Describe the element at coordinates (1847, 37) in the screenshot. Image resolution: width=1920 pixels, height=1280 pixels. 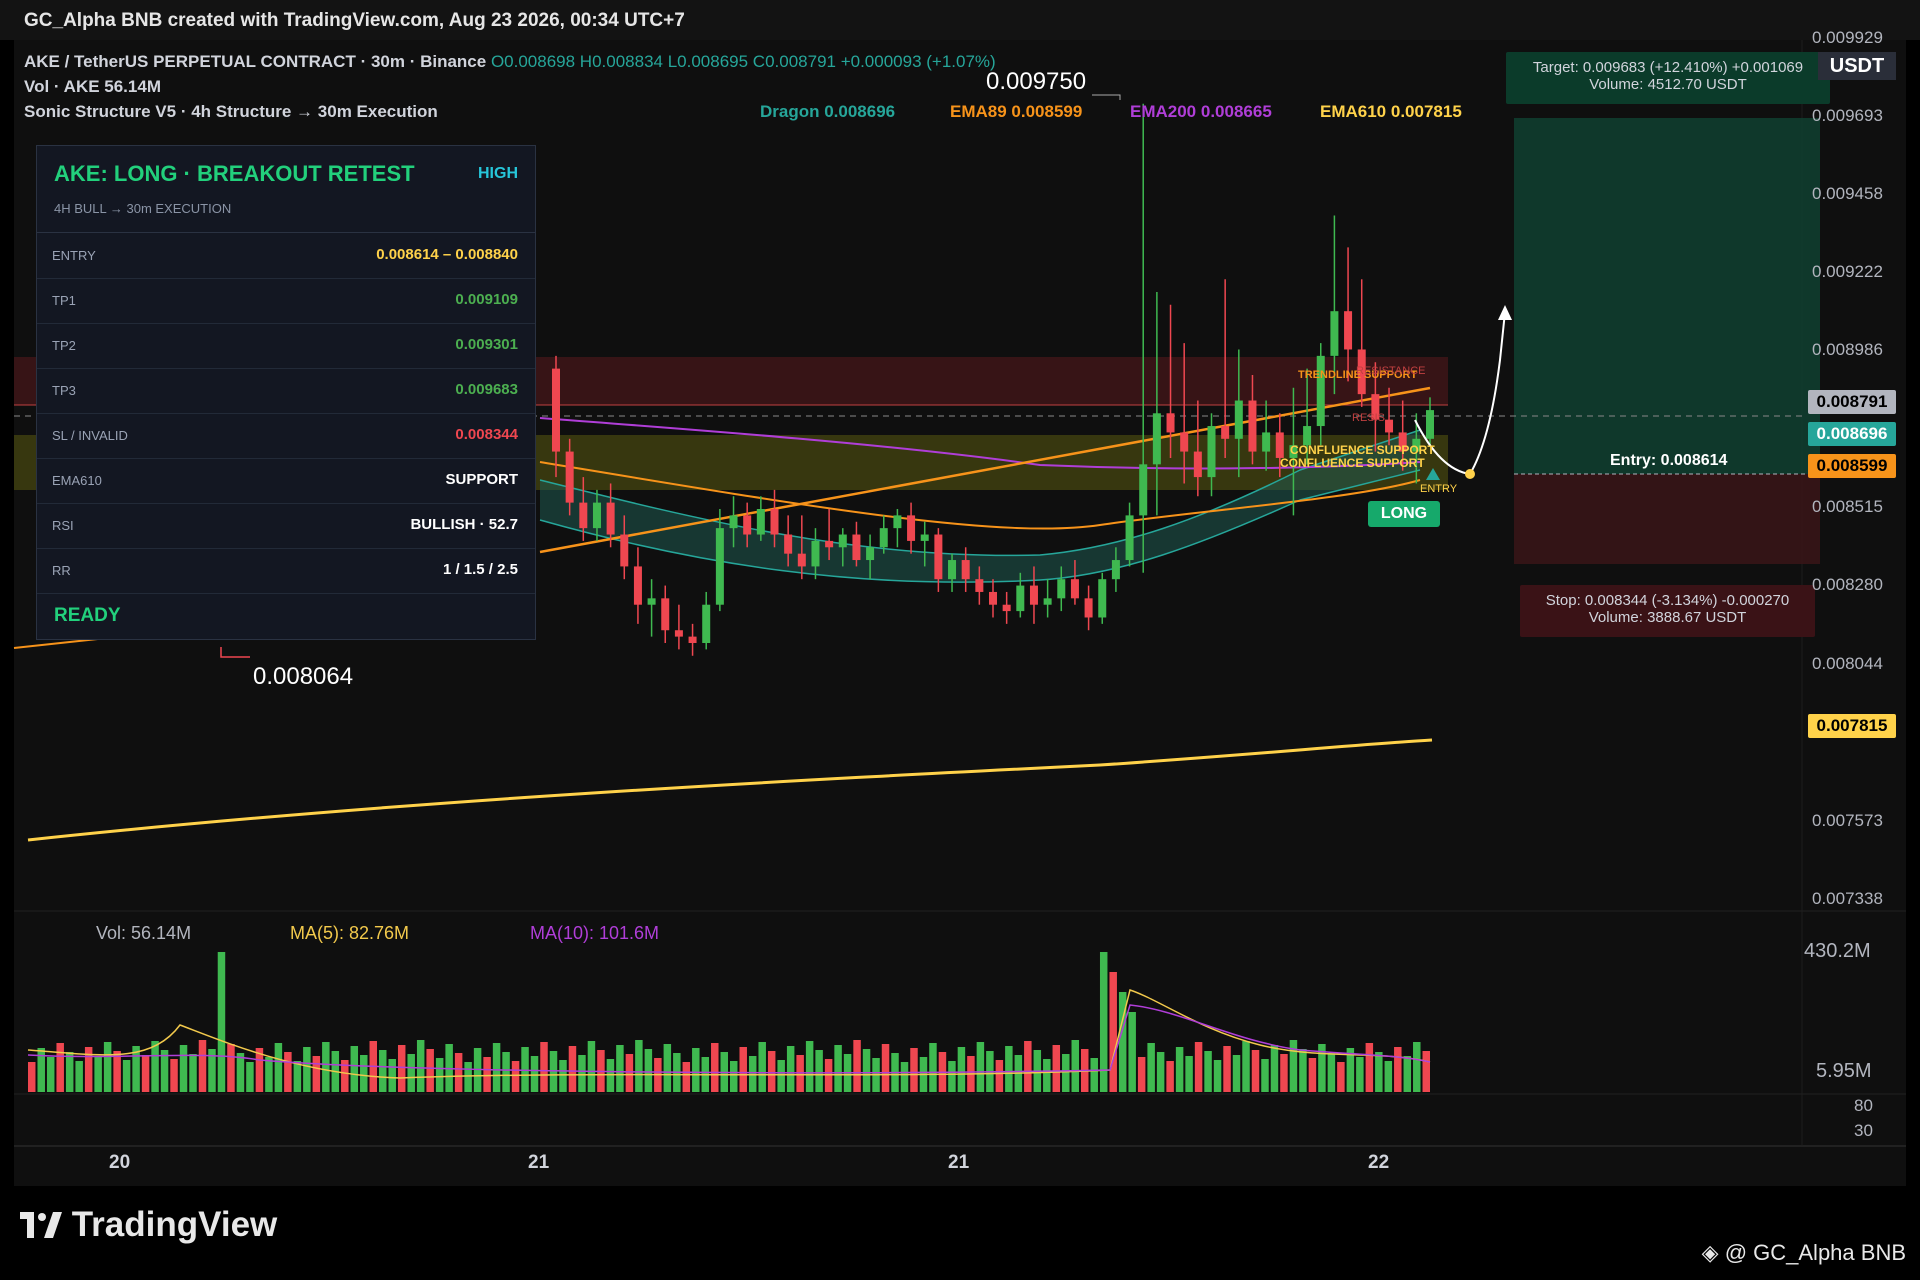
I see `price-tick: 0.009929` at that location.